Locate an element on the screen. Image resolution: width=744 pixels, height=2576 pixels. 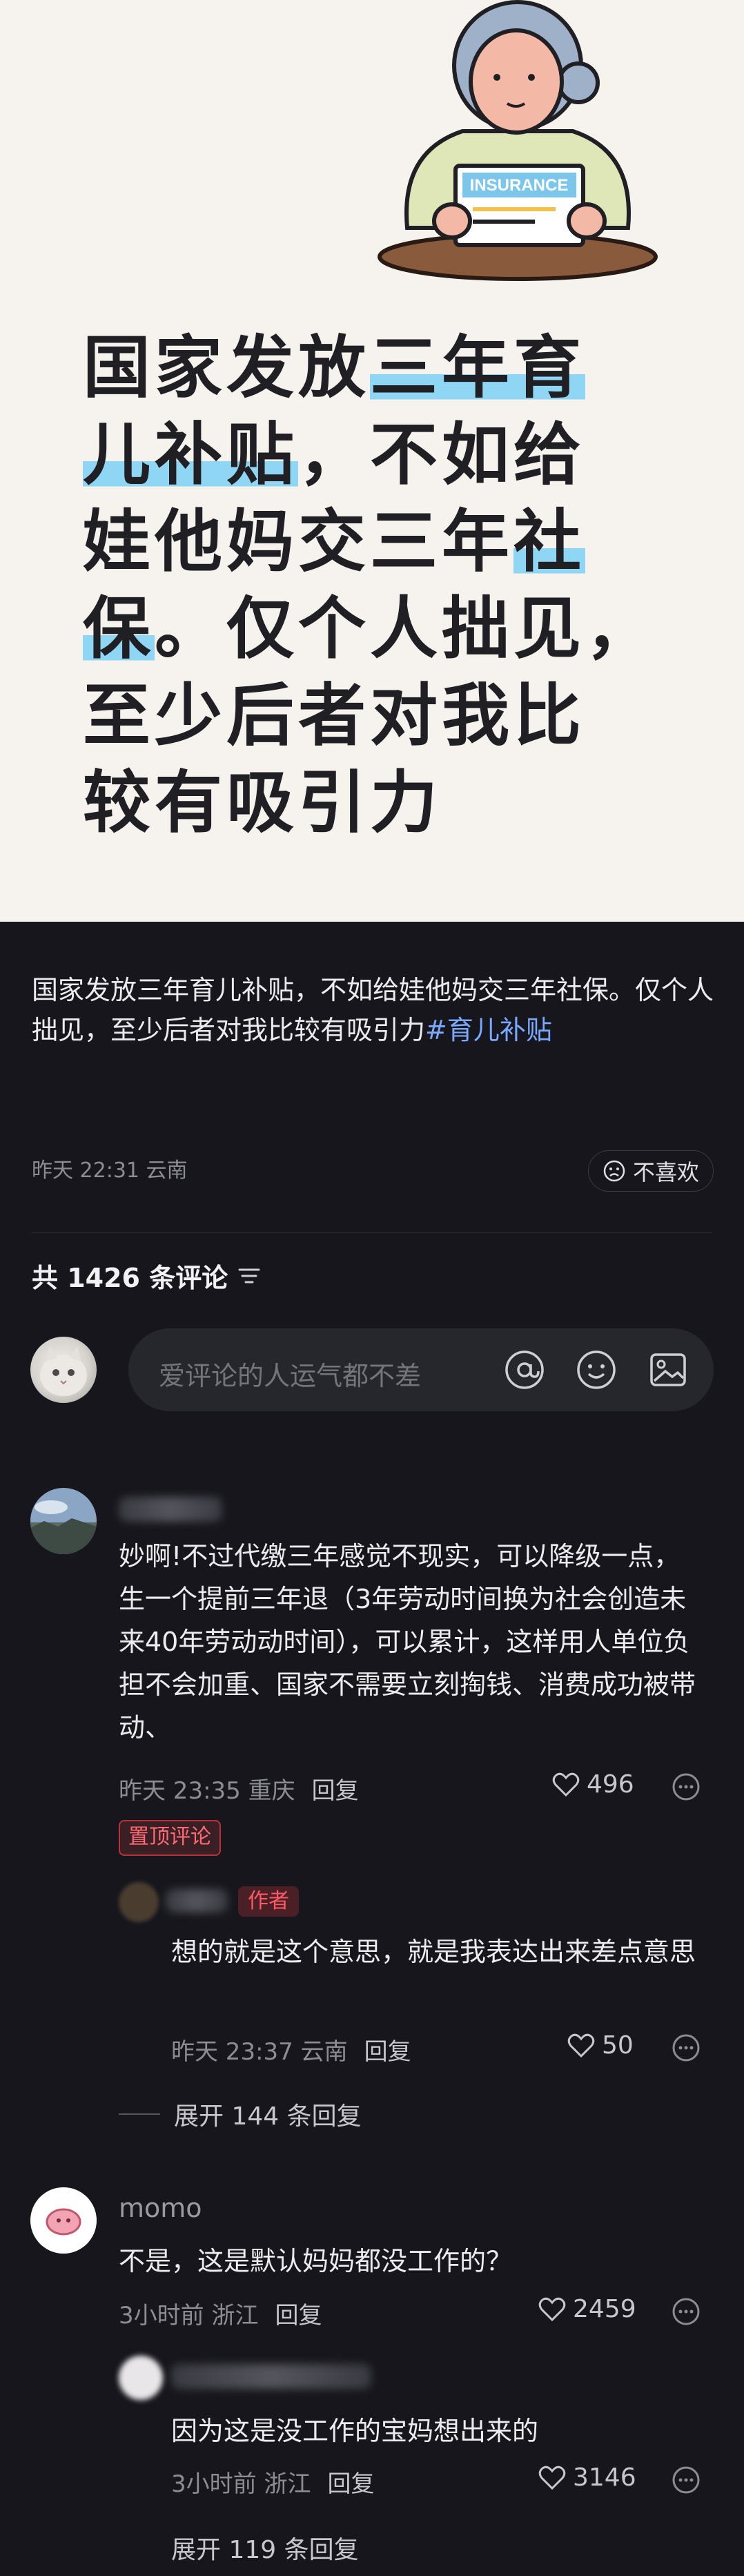
comment-meta: 3小时前 浙江 回复 is located at coordinates (221, 2313).